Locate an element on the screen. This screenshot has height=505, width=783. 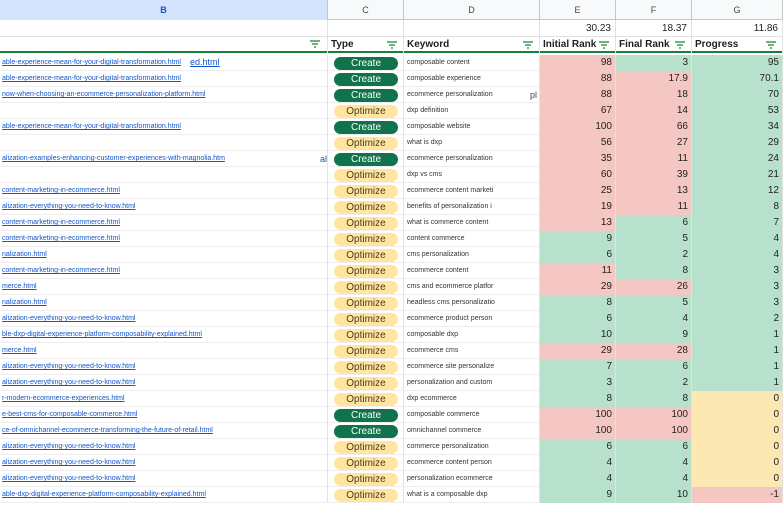
keyword-cell: what is commerce content is located at coordinates (472, 223).